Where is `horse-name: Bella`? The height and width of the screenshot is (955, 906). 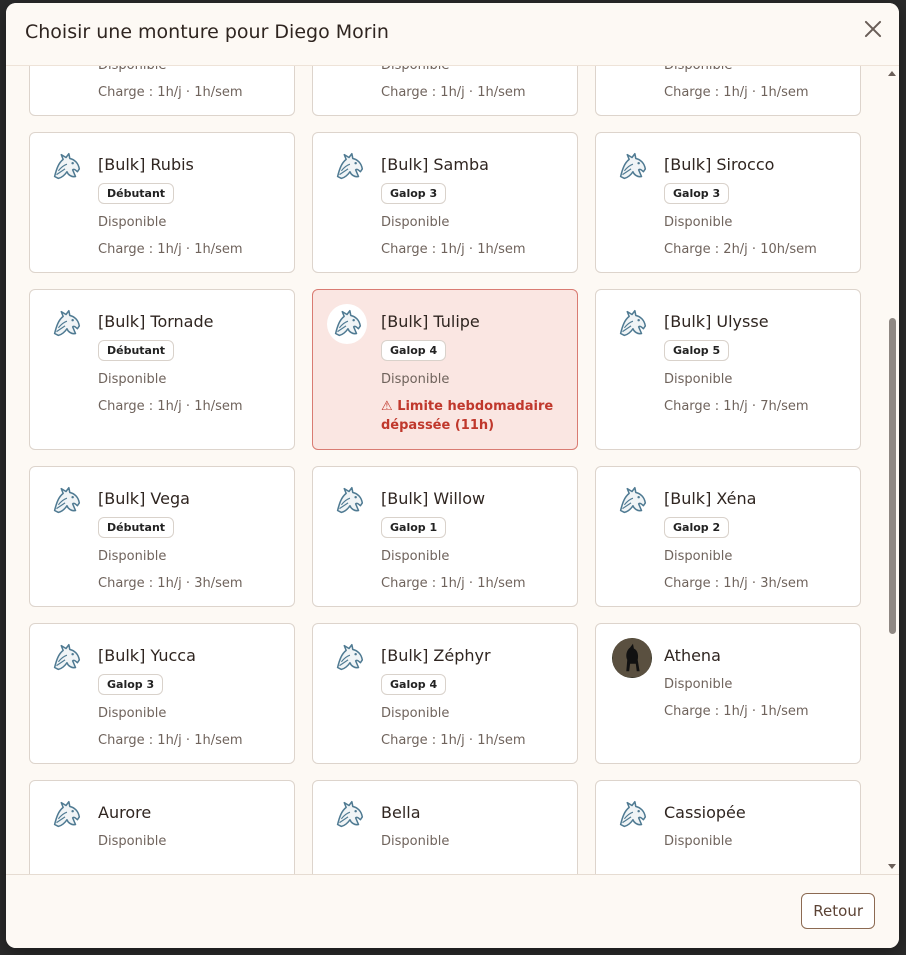 horse-name: Bella is located at coordinates (401, 812).